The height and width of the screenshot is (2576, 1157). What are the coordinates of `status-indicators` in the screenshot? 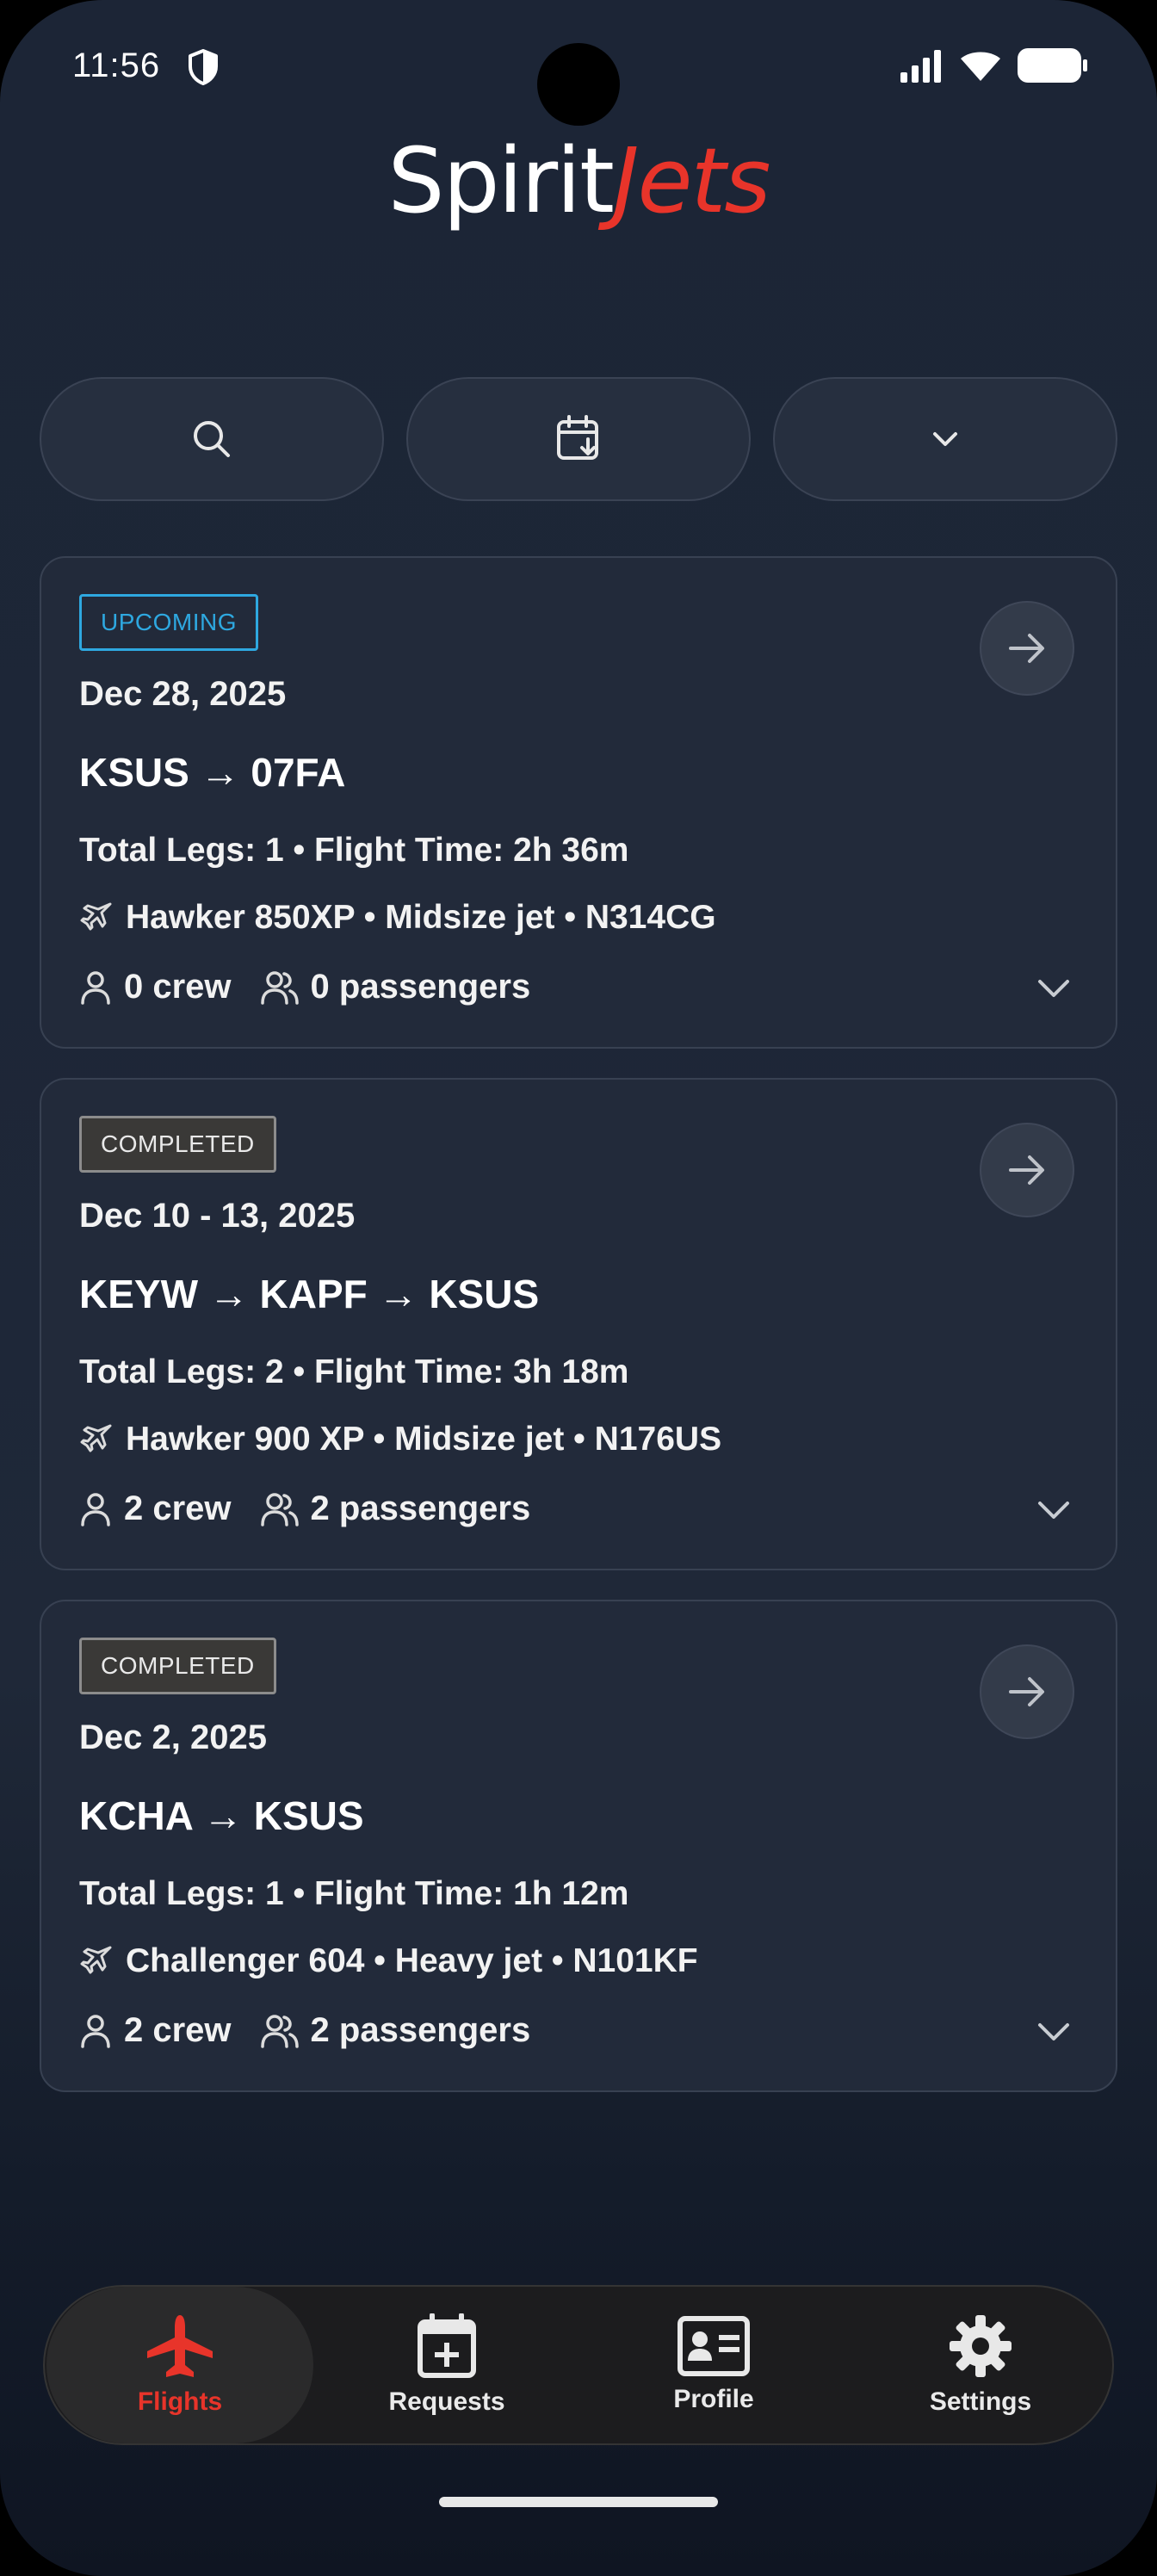 It's located at (993, 65).